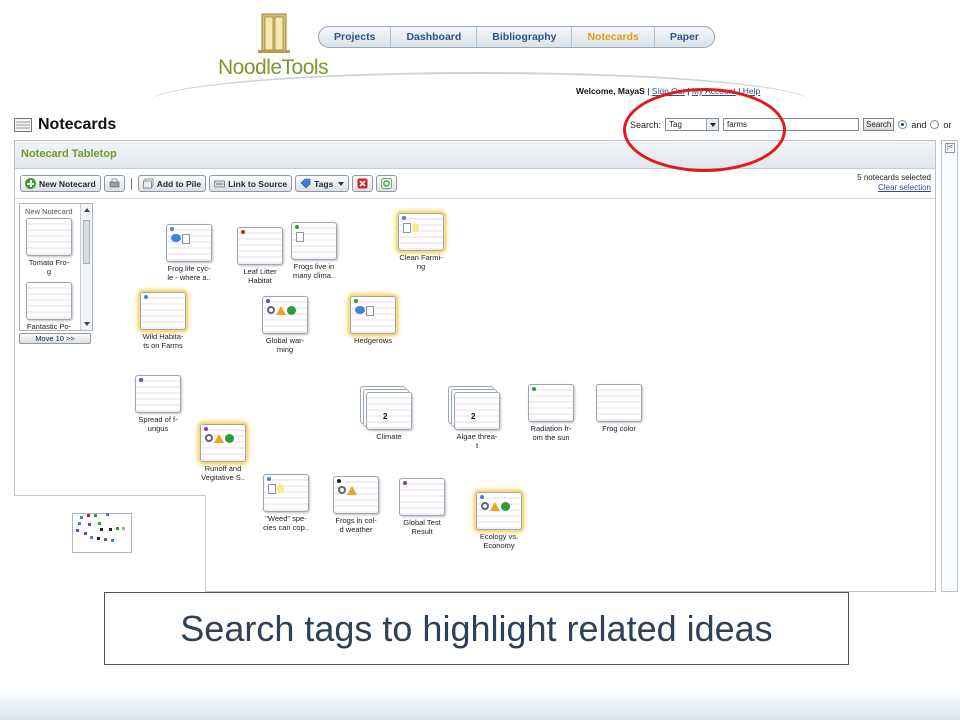 This screenshot has height=720, width=960. I want to click on tags-button: Tags, so click(322, 183).